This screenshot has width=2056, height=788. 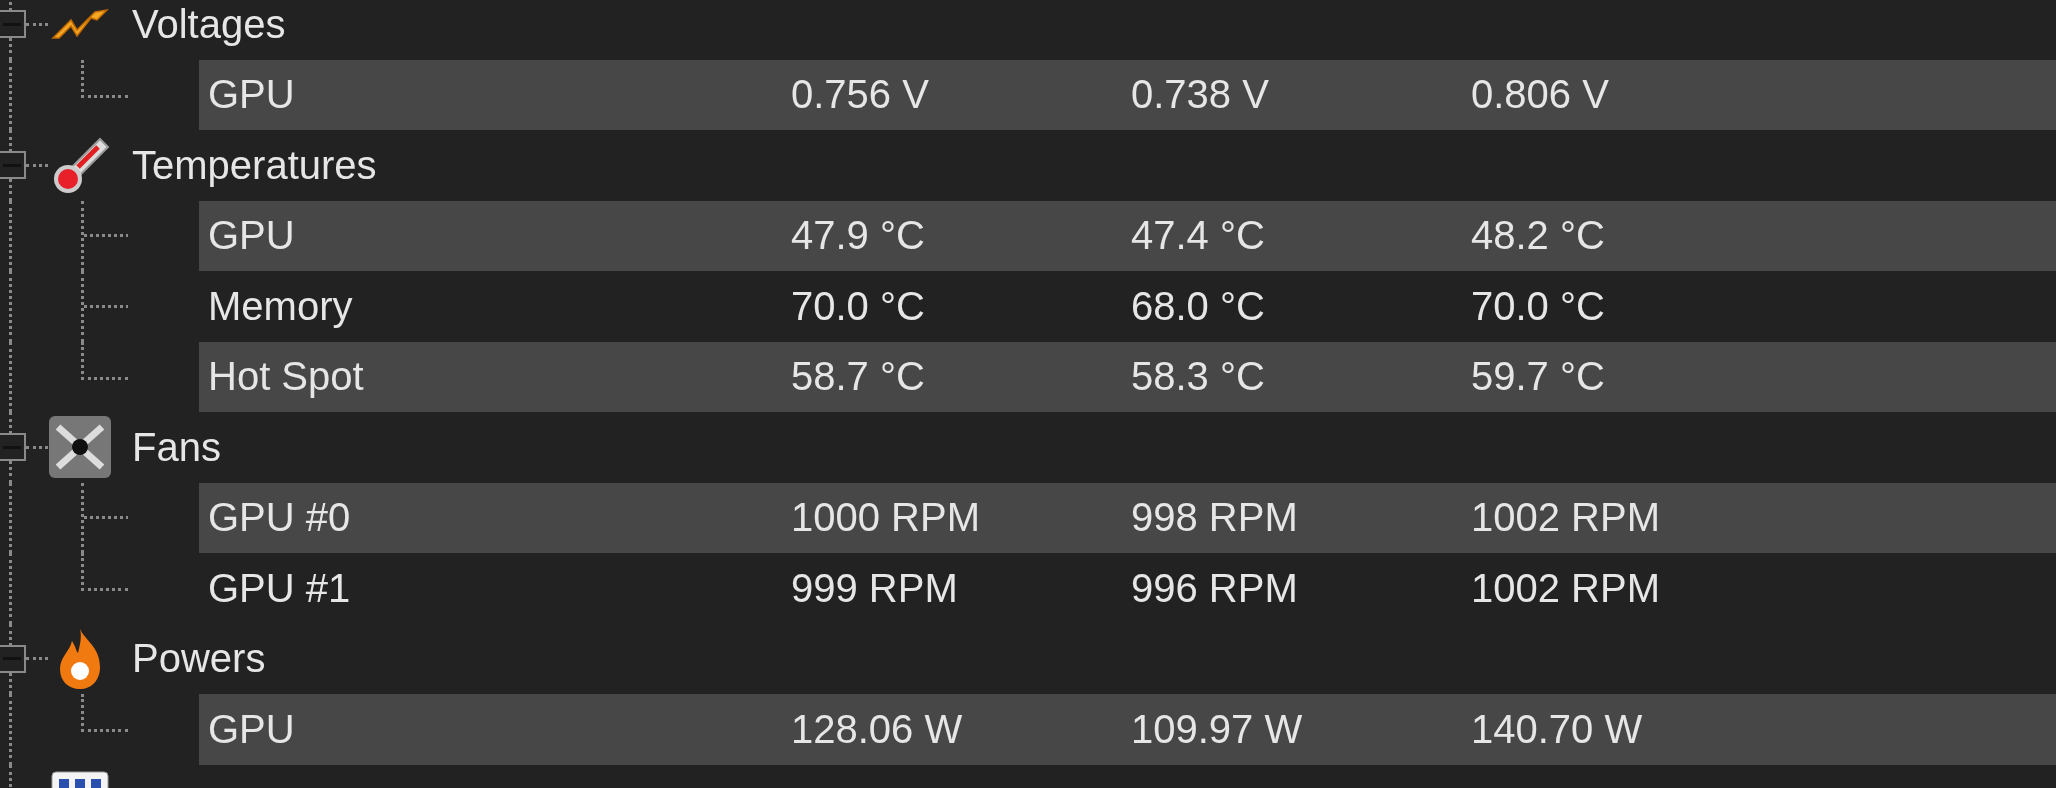 What do you see at coordinates (858, 377) in the screenshot?
I see `sensor-reading: 58.7 °C` at bounding box center [858, 377].